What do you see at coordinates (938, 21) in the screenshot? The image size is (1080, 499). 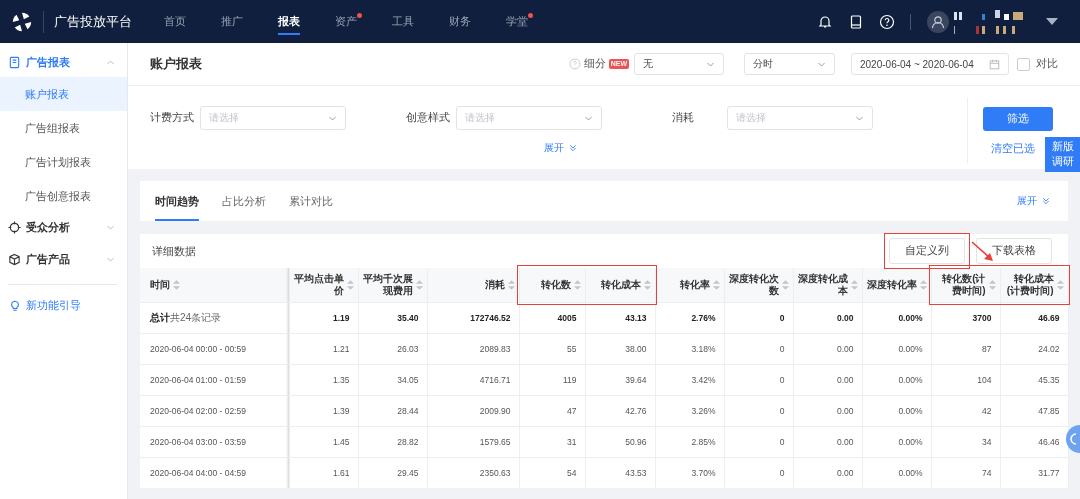 I see `avatar-icon` at bounding box center [938, 21].